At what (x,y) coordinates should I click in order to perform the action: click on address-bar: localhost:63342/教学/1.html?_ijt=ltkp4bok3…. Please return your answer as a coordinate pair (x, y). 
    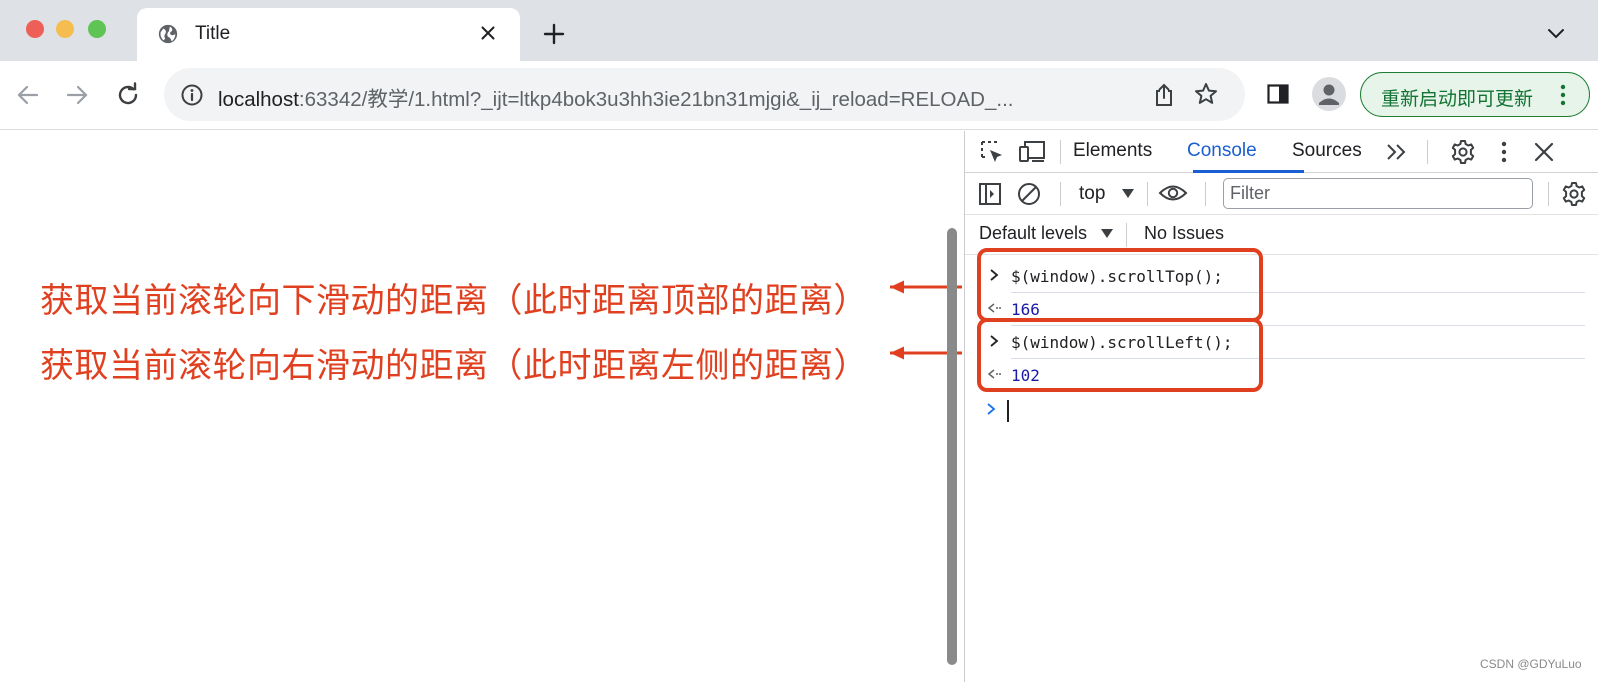
    Looking at the image, I should click on (704, 94).